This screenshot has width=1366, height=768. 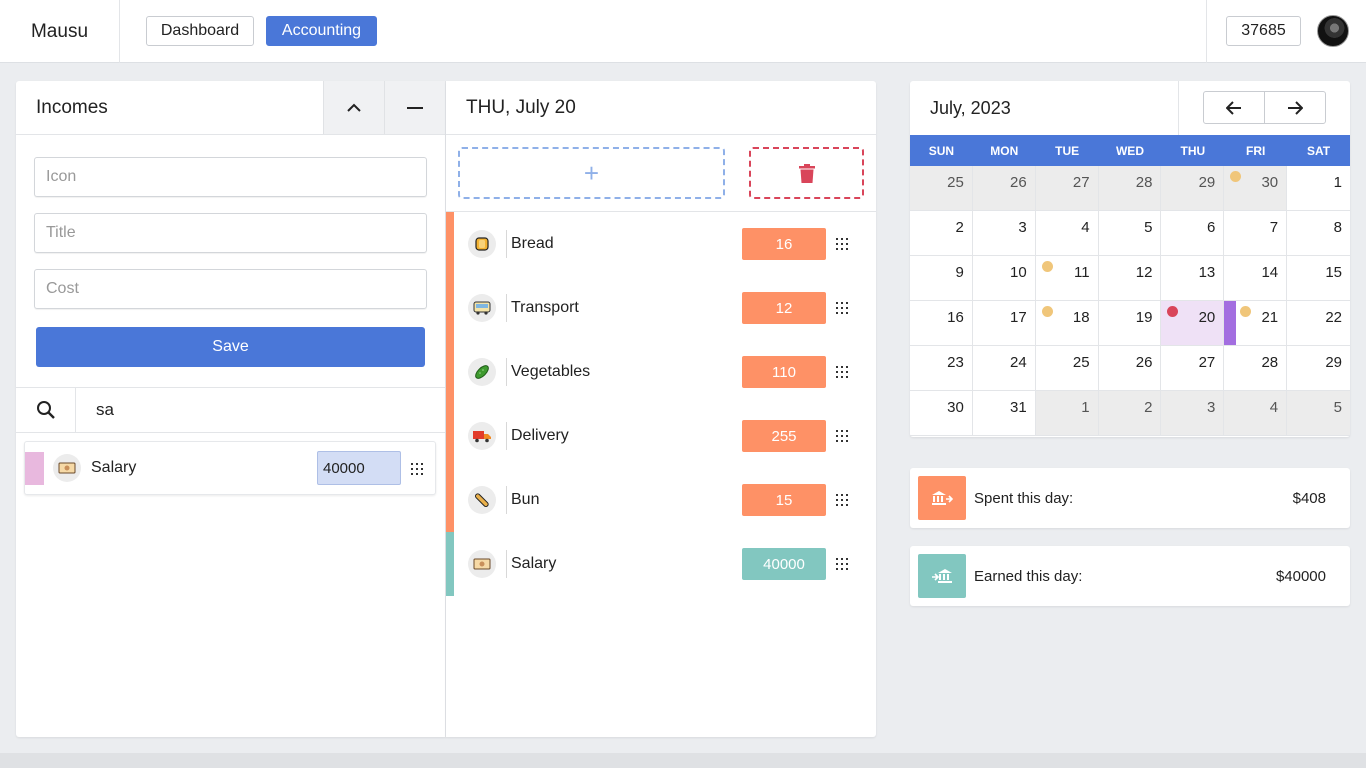 I want to click on calendar-day-selected: 20, so click(x=1193, y=323).